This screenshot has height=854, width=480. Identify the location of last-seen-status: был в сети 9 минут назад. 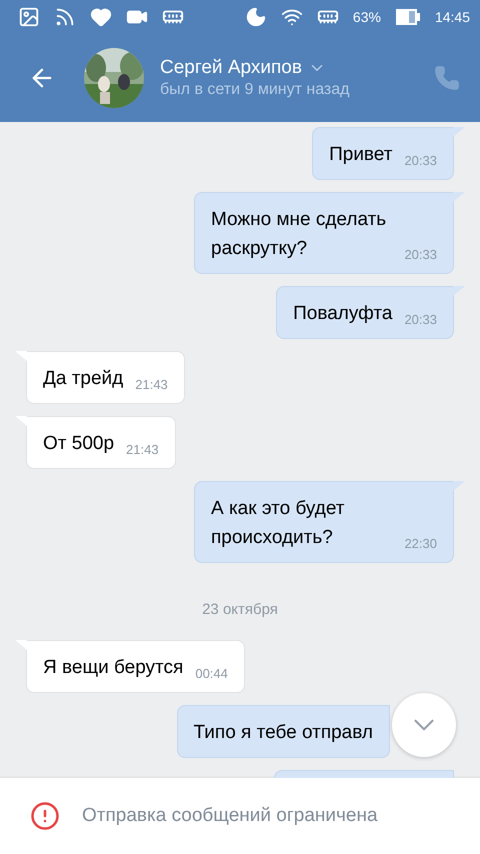
(255, 90).